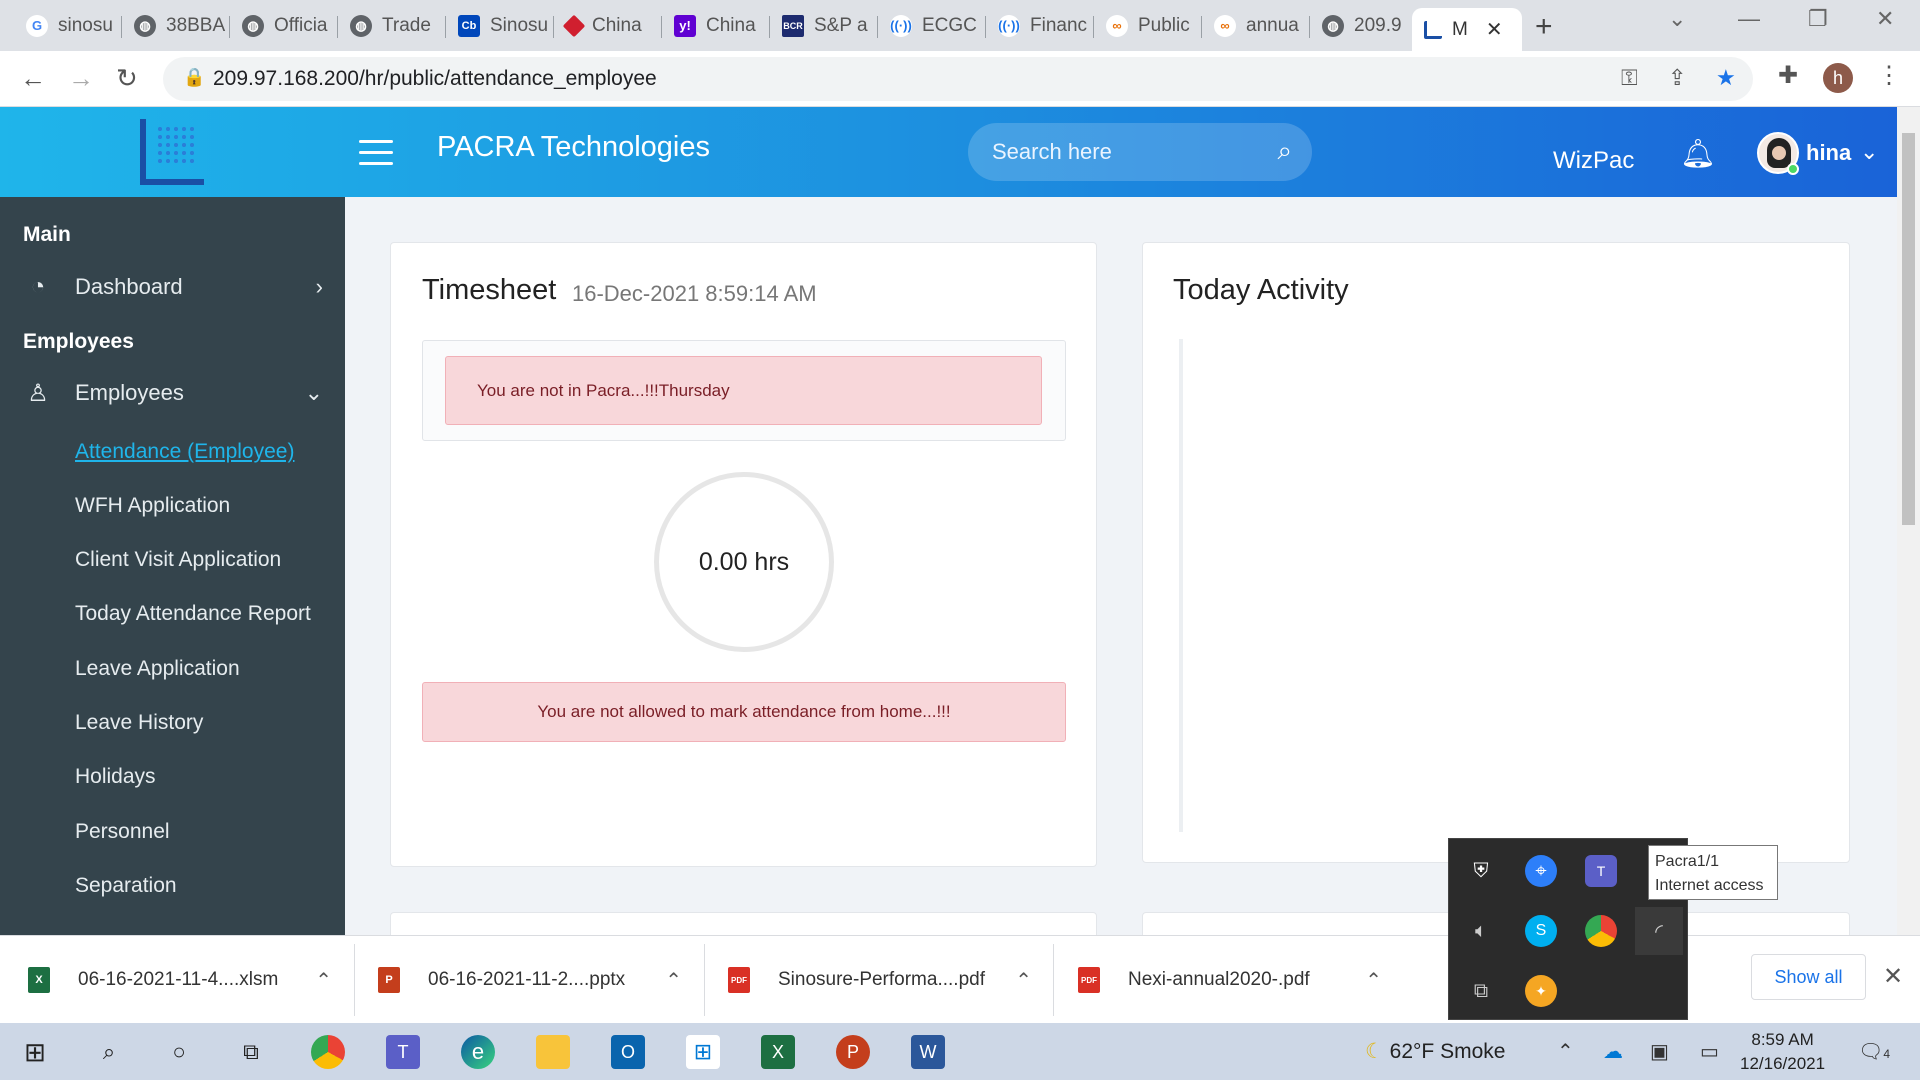  Describe the element at coordinates (139, 723) in the screenshot. I see `sidebar-item-leave-history: Leave History` at that location.